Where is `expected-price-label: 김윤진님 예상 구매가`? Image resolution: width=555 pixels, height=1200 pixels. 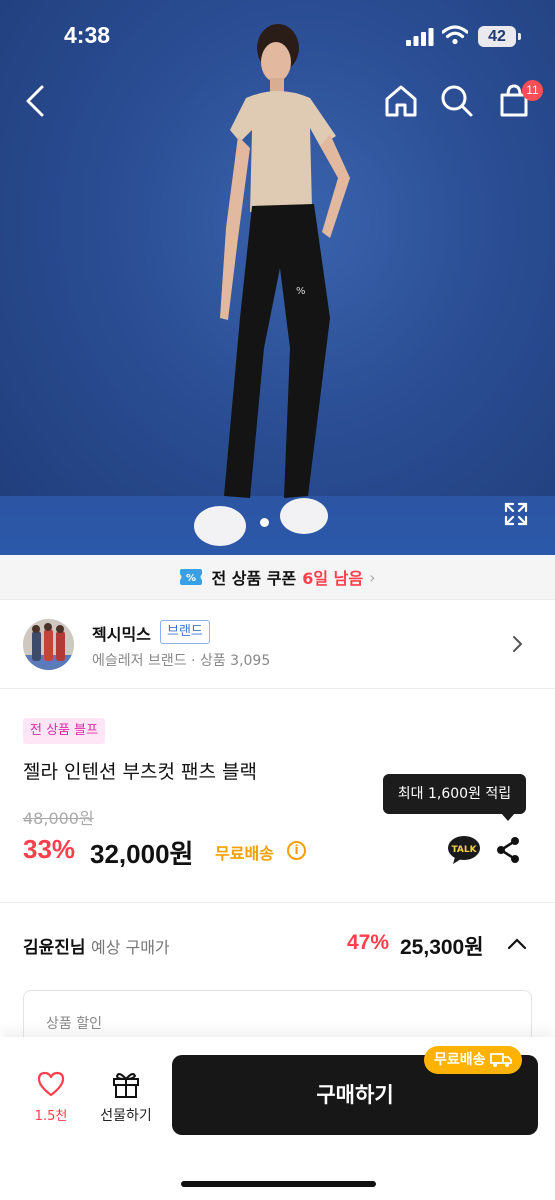 expected-price-label: 김윤진님 예상 구매가 is located at coordinates (96, 945).